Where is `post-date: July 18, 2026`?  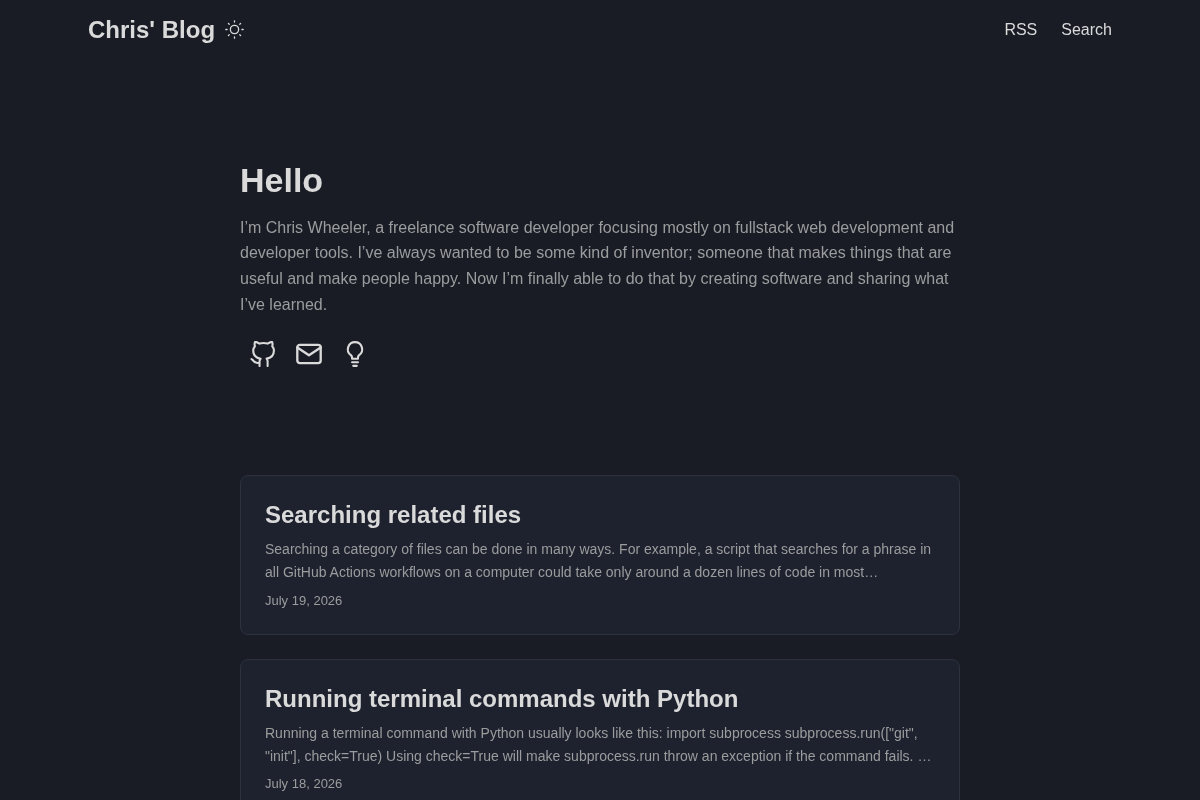 post-date: July 18, 2026 is located at coordinates (304, 784).